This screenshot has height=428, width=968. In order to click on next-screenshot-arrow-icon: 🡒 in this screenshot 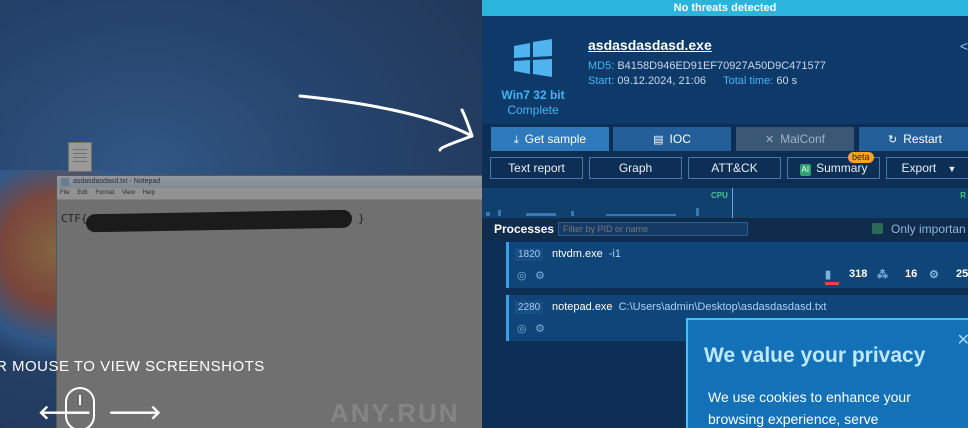, I will do `click(135, 412)`.